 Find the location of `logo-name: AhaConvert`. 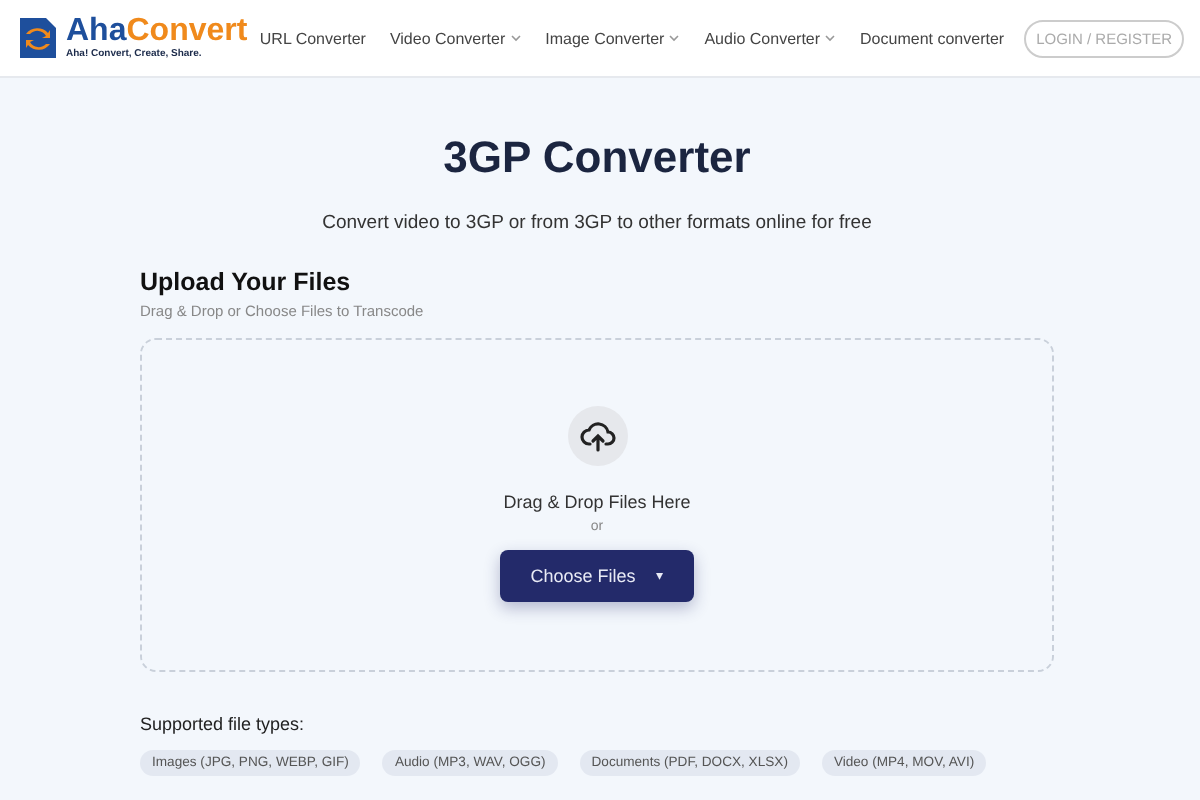

logo-name: AhaConvert is located at coordinates (157, 32).